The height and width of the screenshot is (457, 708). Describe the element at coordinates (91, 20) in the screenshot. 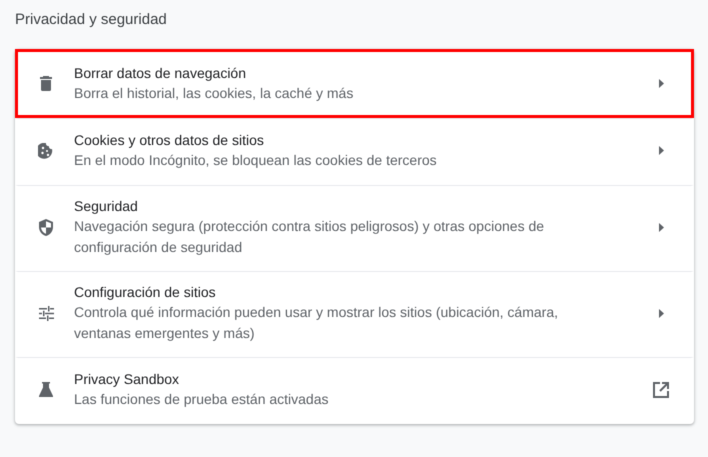

I see `section-title: Privacidad y seguridad` at that location.